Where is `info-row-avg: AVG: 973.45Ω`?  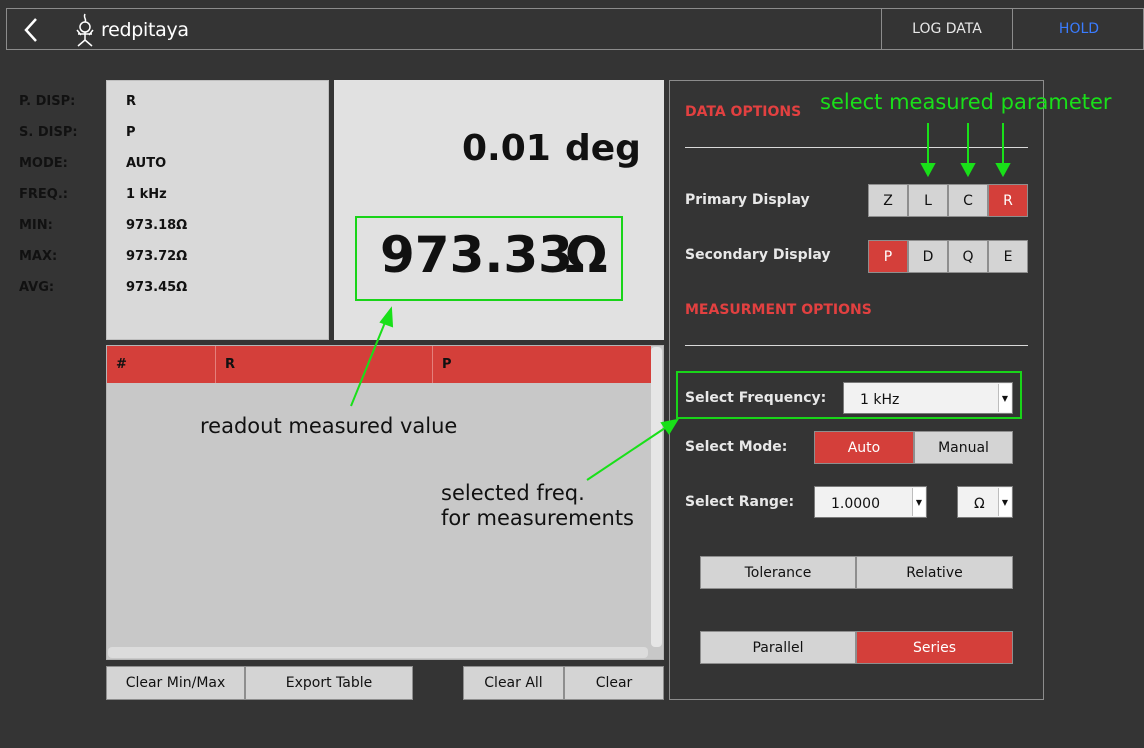 info-row-avg: AVG: 973.45Ω is located at coordinates (117, 287).